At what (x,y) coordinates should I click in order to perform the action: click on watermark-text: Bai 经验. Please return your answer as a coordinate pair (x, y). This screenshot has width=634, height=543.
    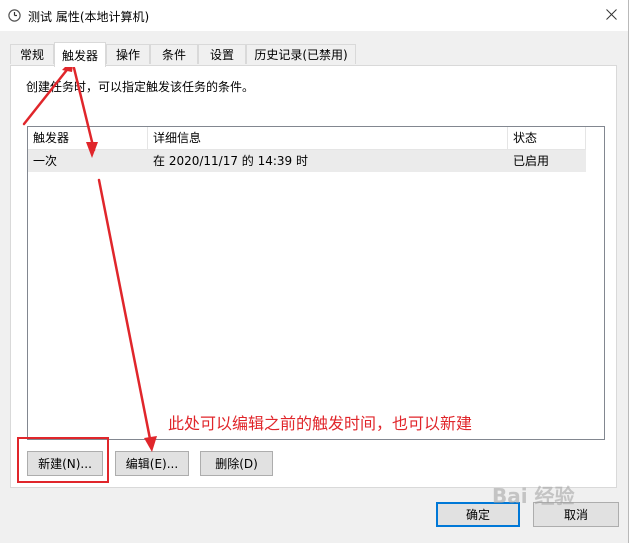
    Looking at the image, I should click on (533, 496).